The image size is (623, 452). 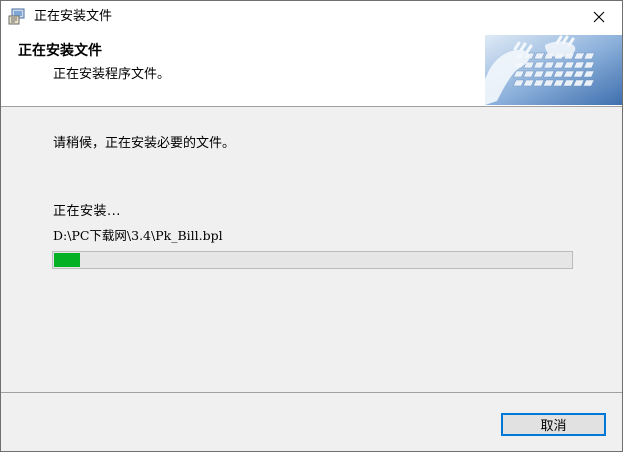 I want to click on close-icon, so click(x=599, y=16).